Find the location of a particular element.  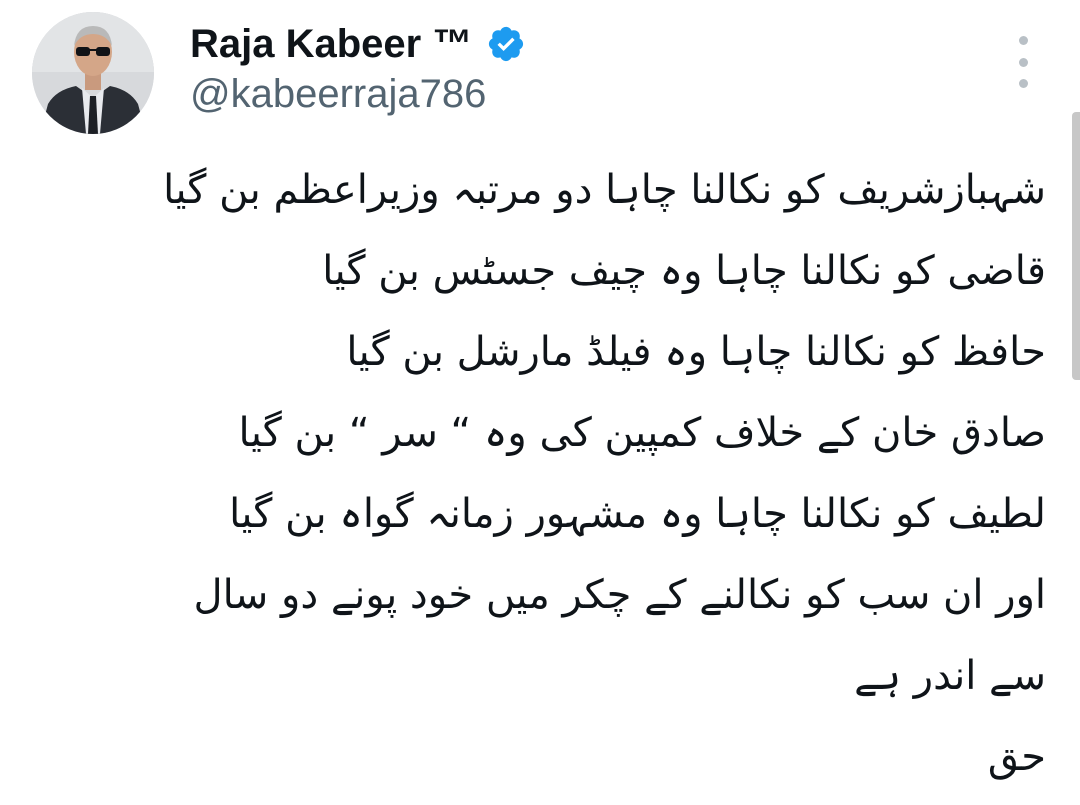

author-display-name: Raja Kabeer ™ is located at coordinates (331, 44).